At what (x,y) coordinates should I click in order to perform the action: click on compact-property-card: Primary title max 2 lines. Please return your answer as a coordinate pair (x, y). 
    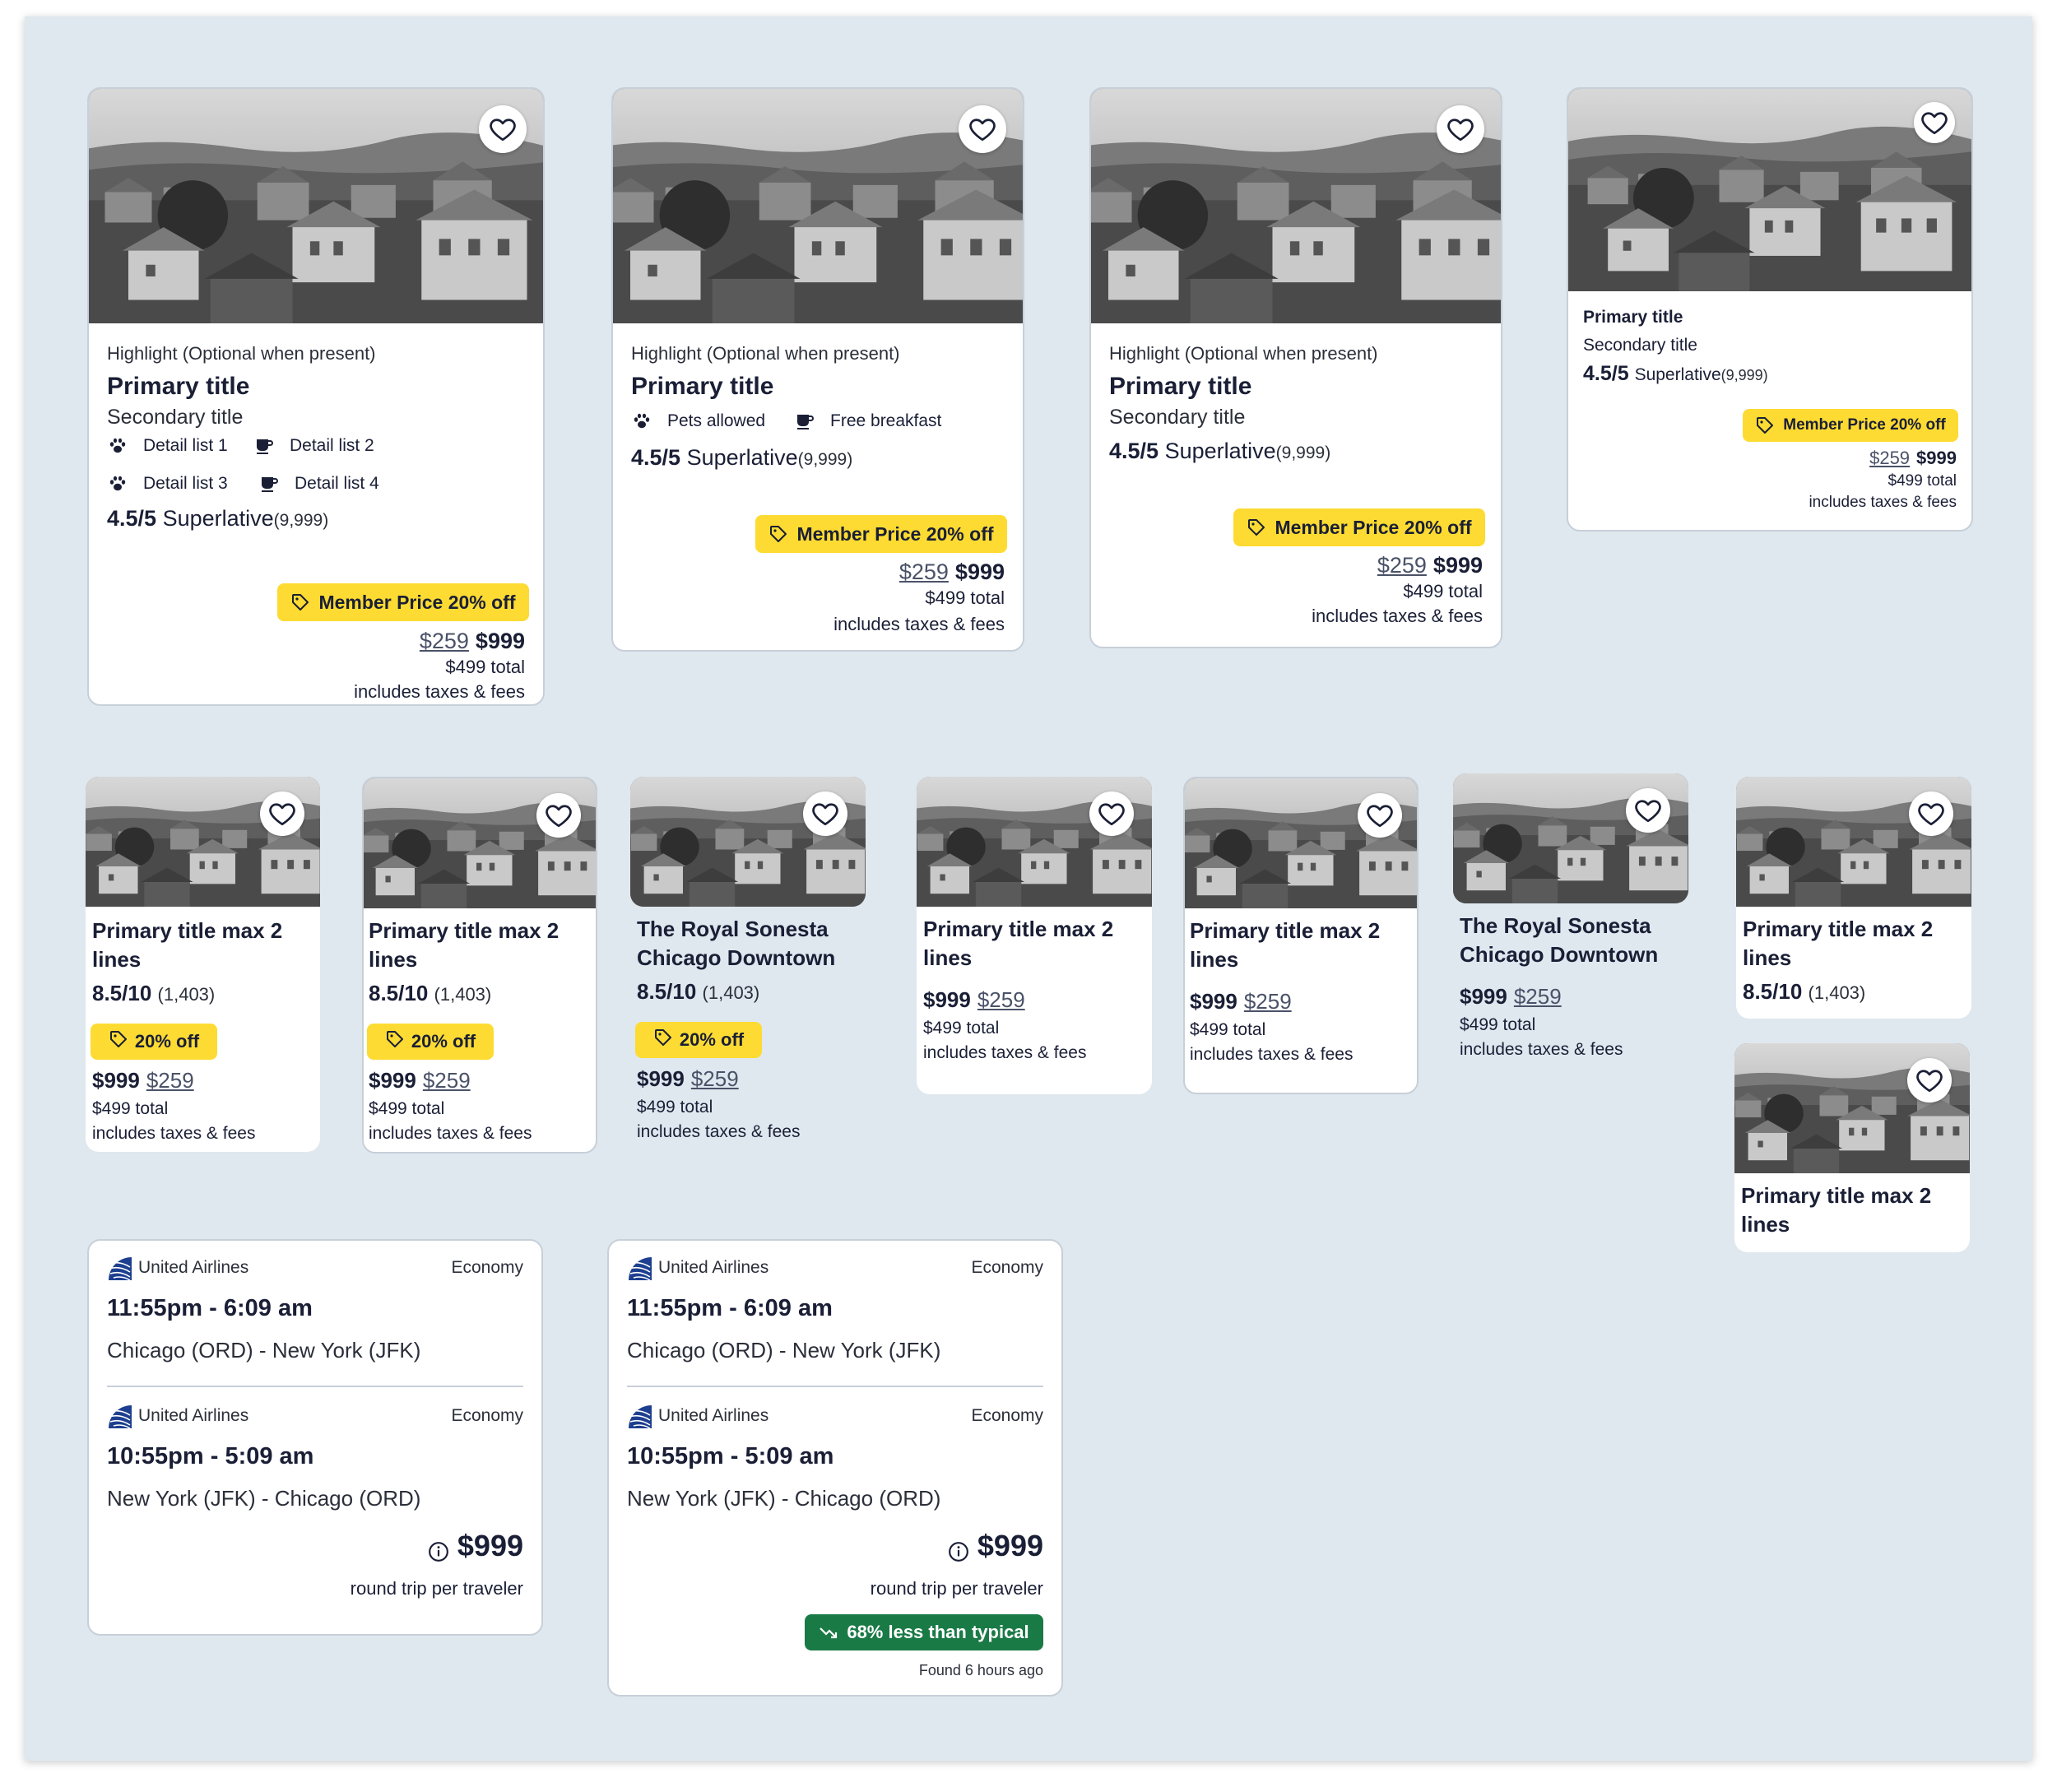
    Looking at the image, I should click on (1852, 1147).